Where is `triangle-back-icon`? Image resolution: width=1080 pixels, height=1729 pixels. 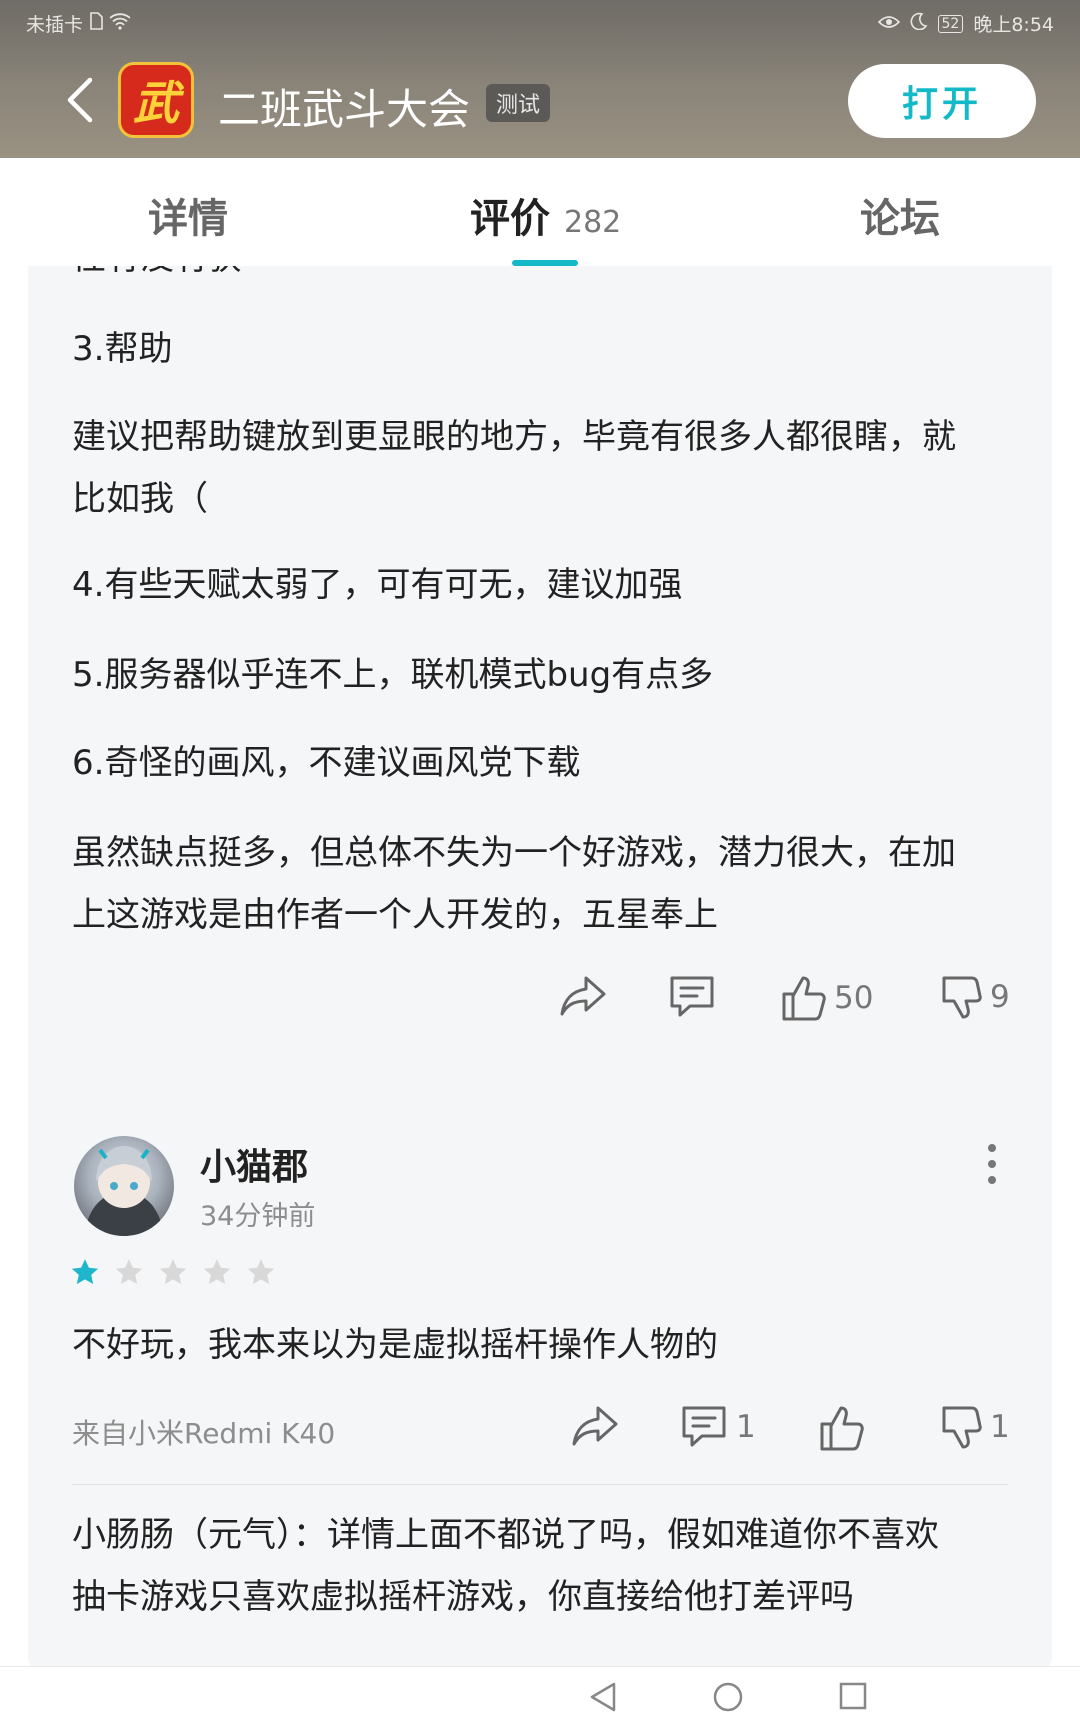
triangle-back-icon is located at coordinates (603, 1697).